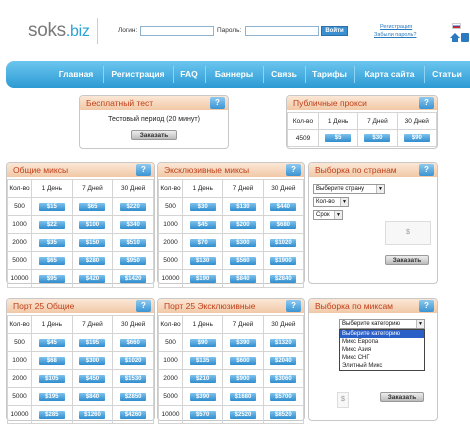 The height and width of the screenshot is (429, 470). I want to click on nav-articles: Статьи, so click(447, 74).